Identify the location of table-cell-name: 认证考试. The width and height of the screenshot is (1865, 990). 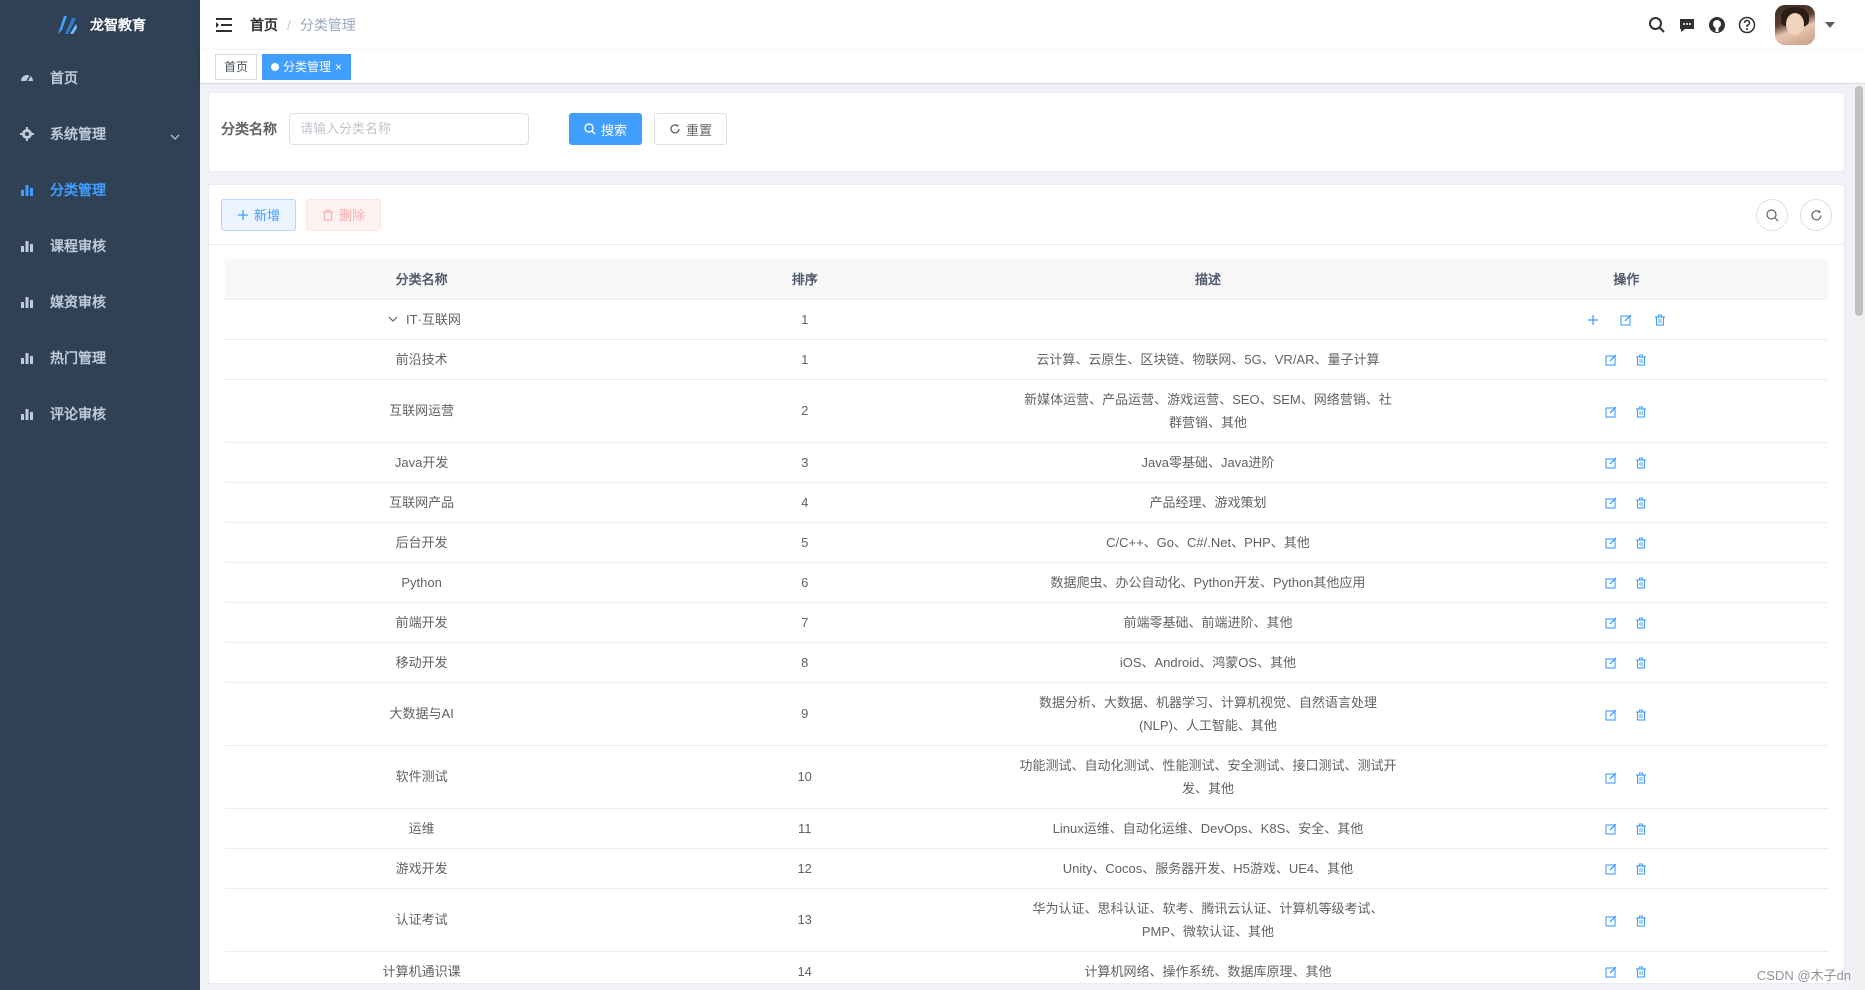
(422, 920).